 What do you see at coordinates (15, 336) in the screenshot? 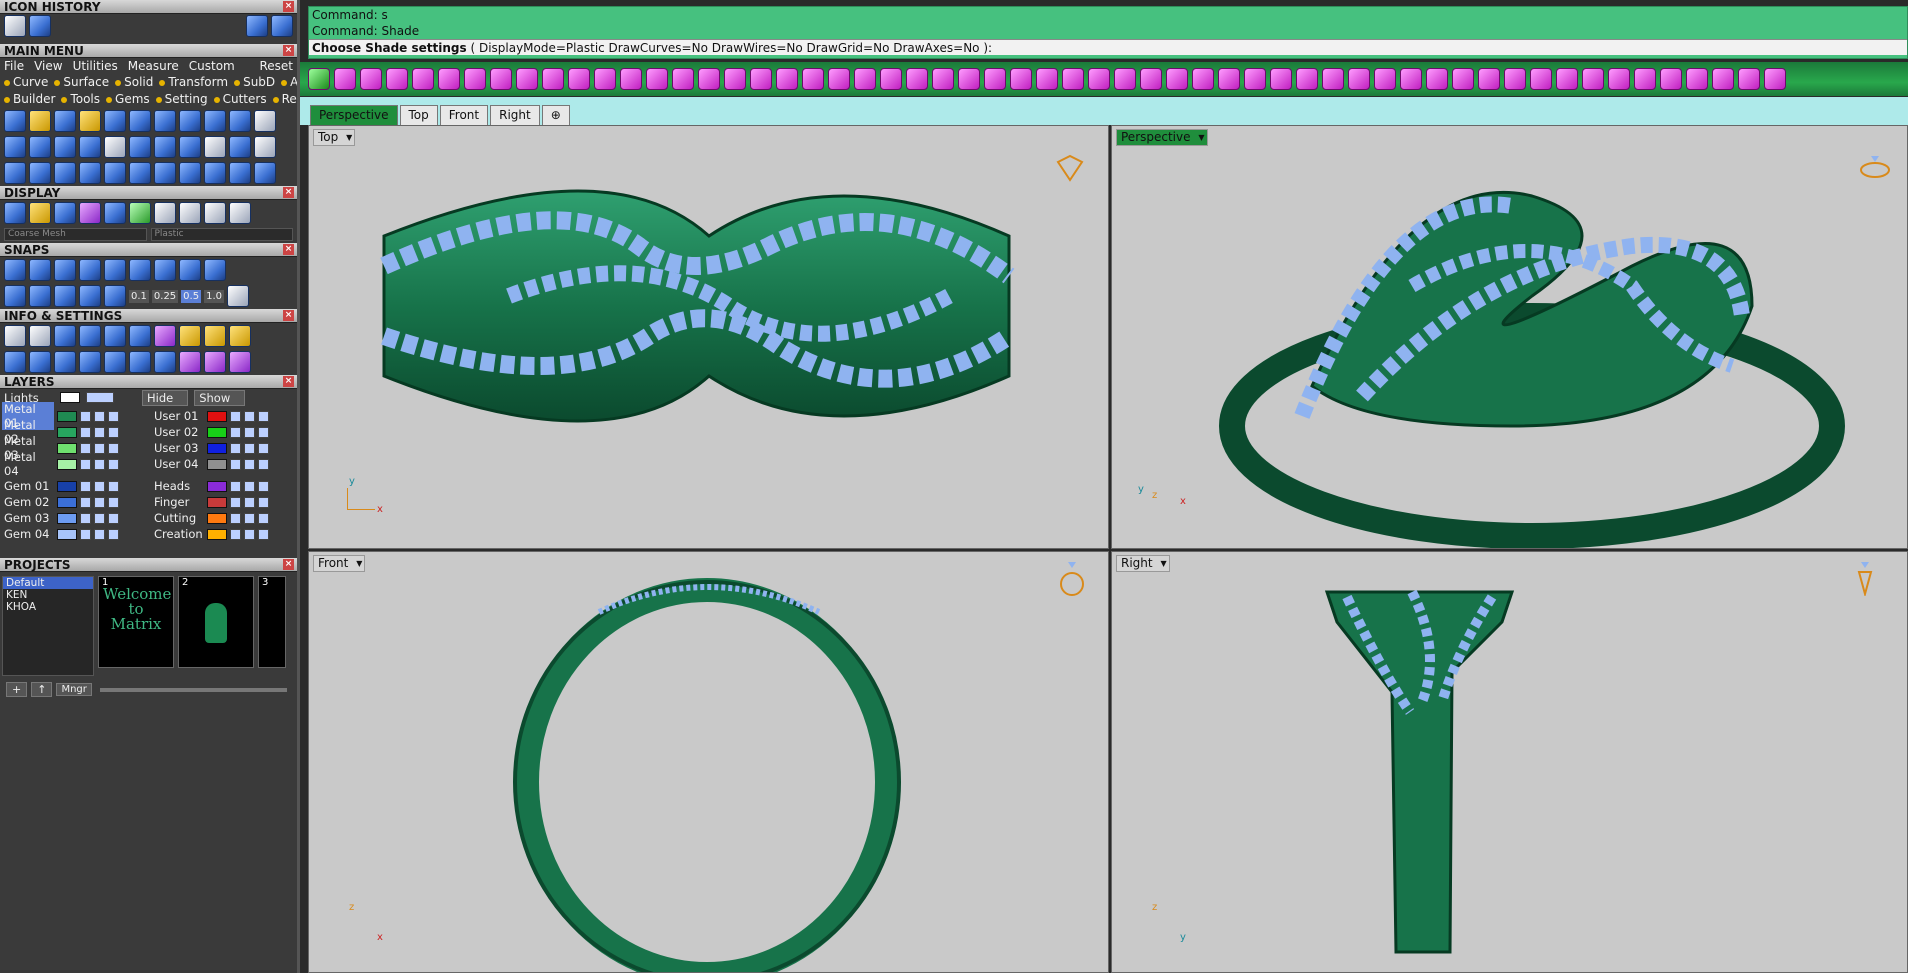
I see `settings-icon` at bounding box center [15, 336].